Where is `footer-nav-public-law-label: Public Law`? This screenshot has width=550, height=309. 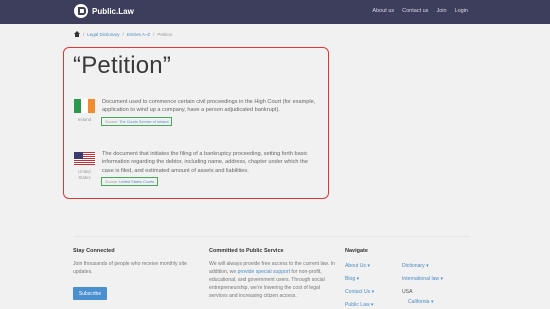 footer-nav-public-law-label: Public Law is located at coordinates (357, 305).